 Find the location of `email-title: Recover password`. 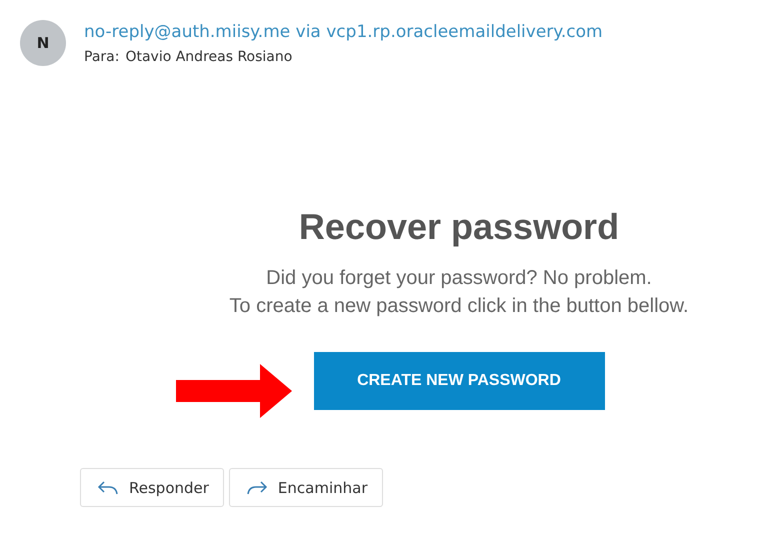

email-title: Recover password is located at coordinates (459, 227).